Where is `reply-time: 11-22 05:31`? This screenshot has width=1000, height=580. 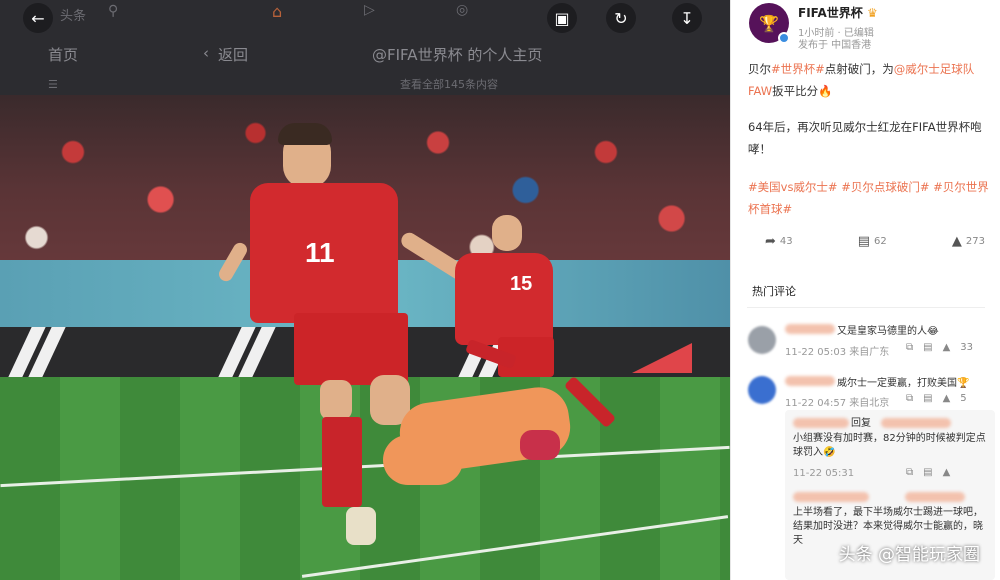
reply-time: 11-22 05:31 is located at coordinates (824, 473).